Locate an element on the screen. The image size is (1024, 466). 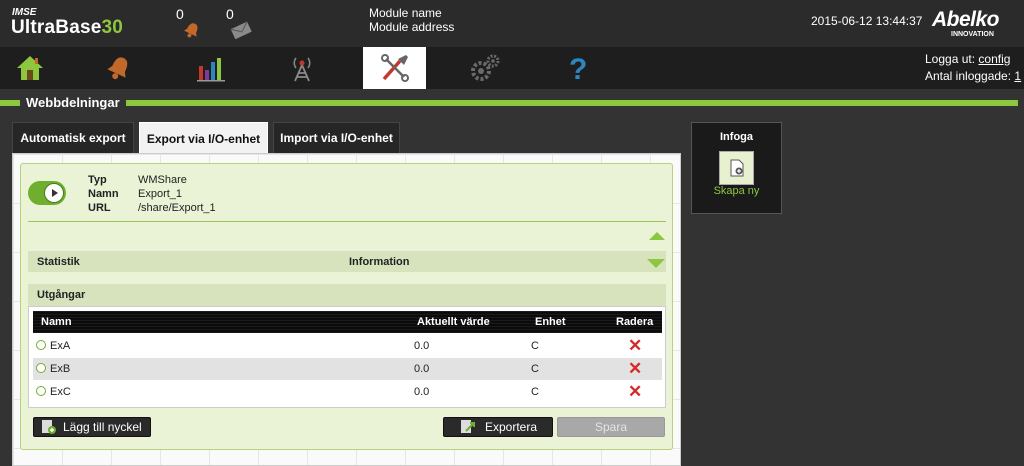
outputs-label: Utgångar is located at coordinates (61, 295).